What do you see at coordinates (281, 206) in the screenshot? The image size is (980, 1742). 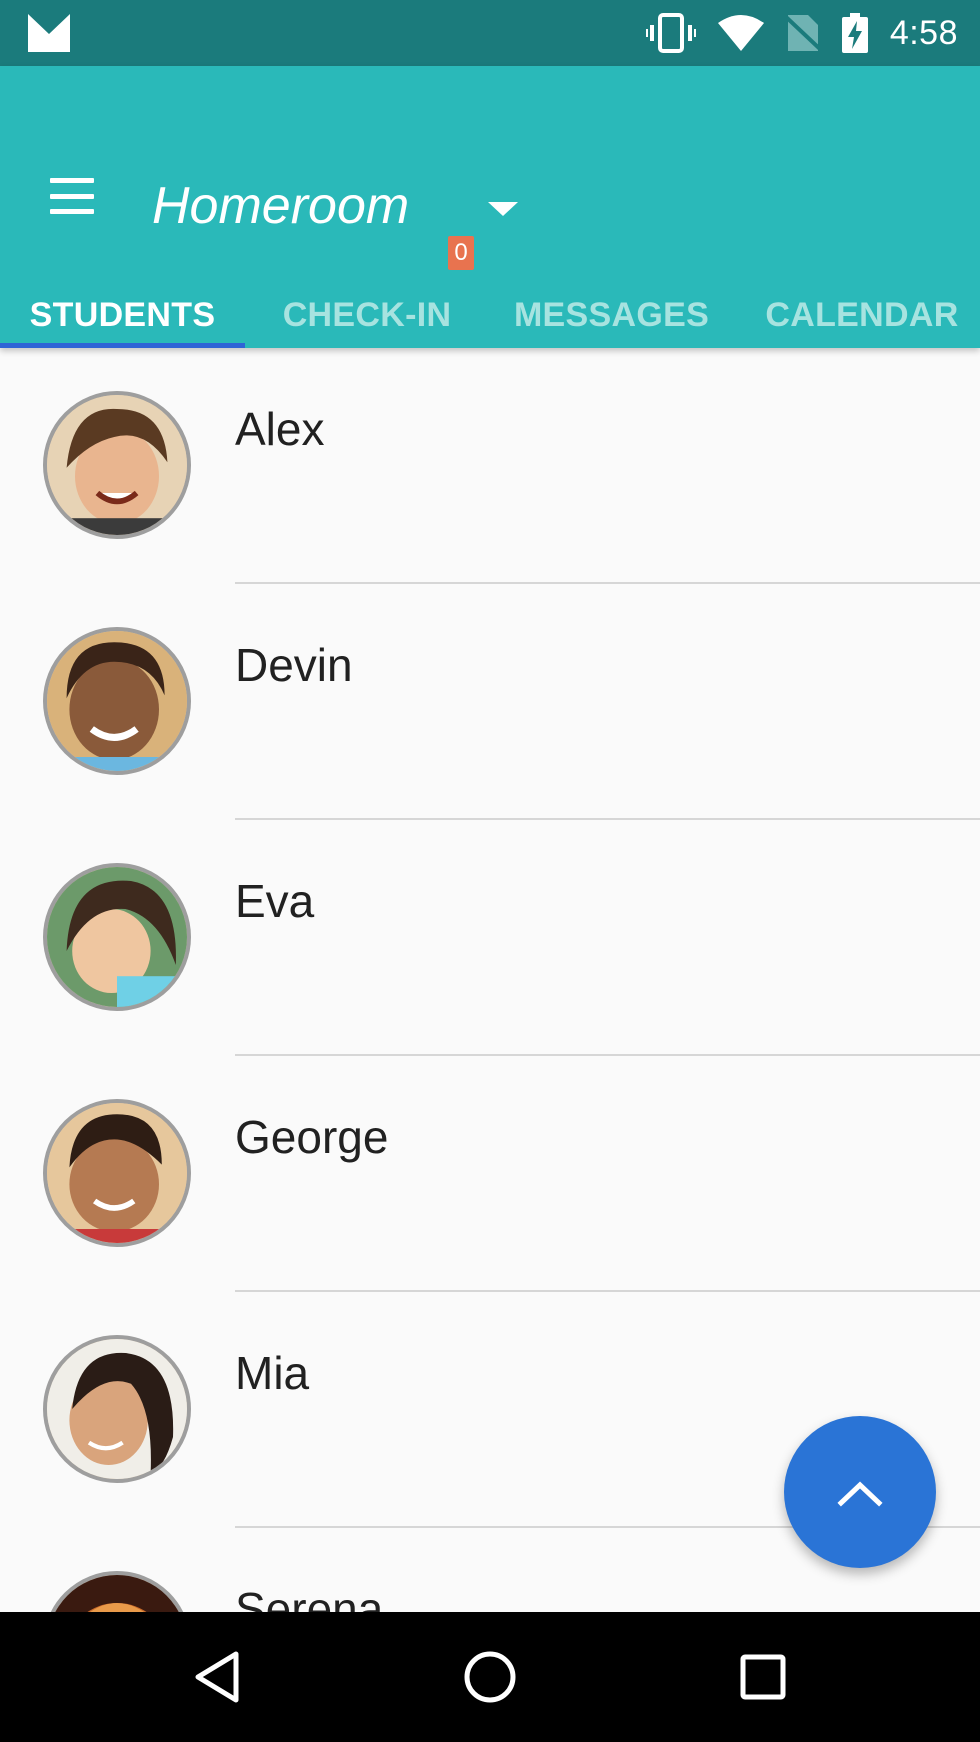 I see `app-title: Homeroom` at bounding box center [281, 206].